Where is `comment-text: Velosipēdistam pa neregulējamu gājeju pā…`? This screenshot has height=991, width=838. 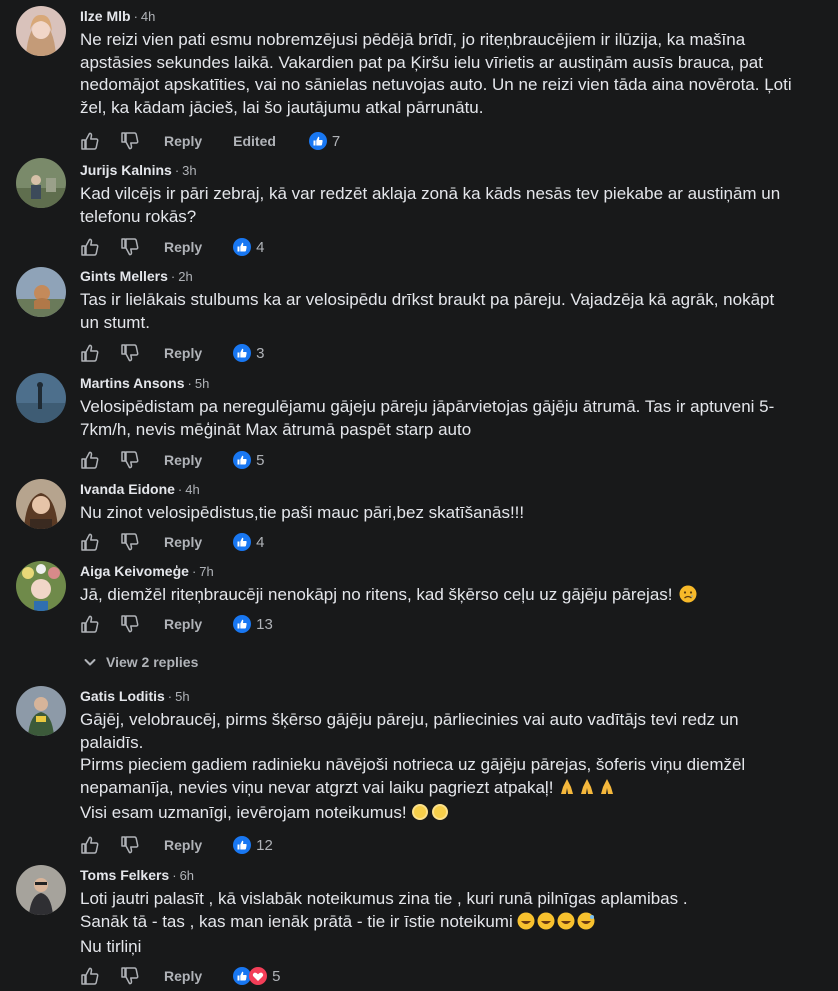
comment-text: Velosipēdistam pa neregulējamu gājeju pā… is located at coordinates (427, 418).